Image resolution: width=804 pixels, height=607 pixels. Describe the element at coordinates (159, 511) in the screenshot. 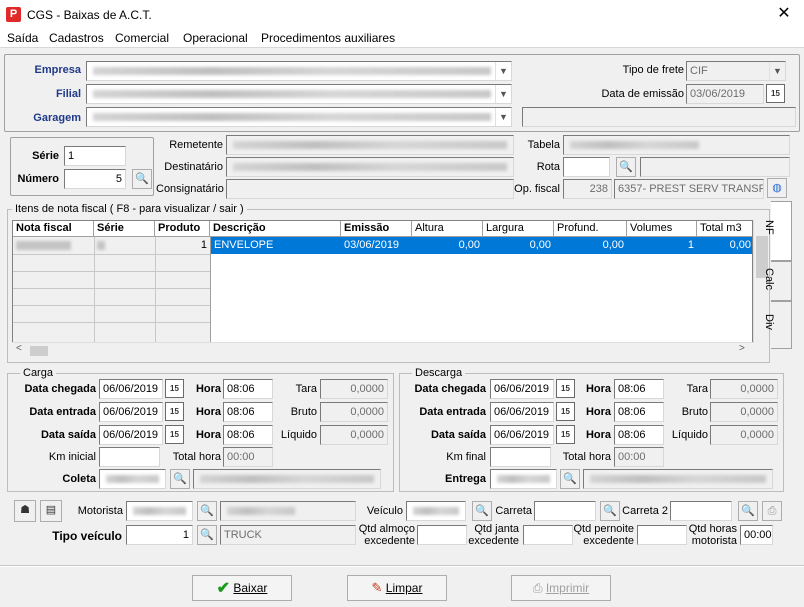

I see `motorista-code` at that location.